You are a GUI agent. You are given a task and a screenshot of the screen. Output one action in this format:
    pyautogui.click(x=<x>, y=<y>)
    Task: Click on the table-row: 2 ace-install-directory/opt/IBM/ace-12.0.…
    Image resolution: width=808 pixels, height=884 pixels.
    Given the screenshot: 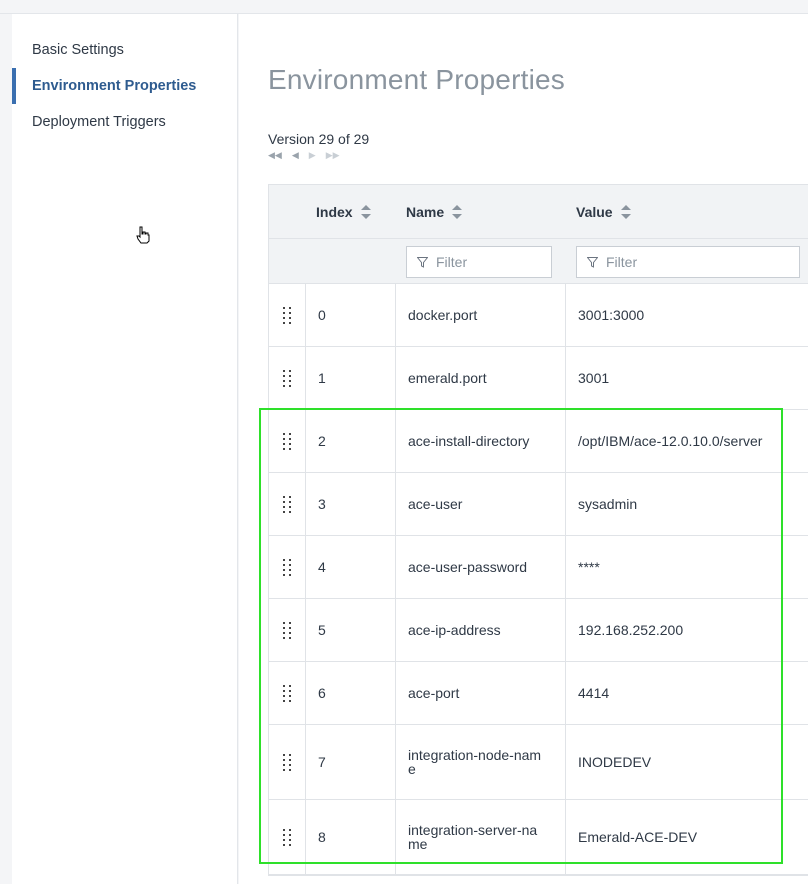 What is the action you would take?
    pyautogui.click(x=538, y=441)
    